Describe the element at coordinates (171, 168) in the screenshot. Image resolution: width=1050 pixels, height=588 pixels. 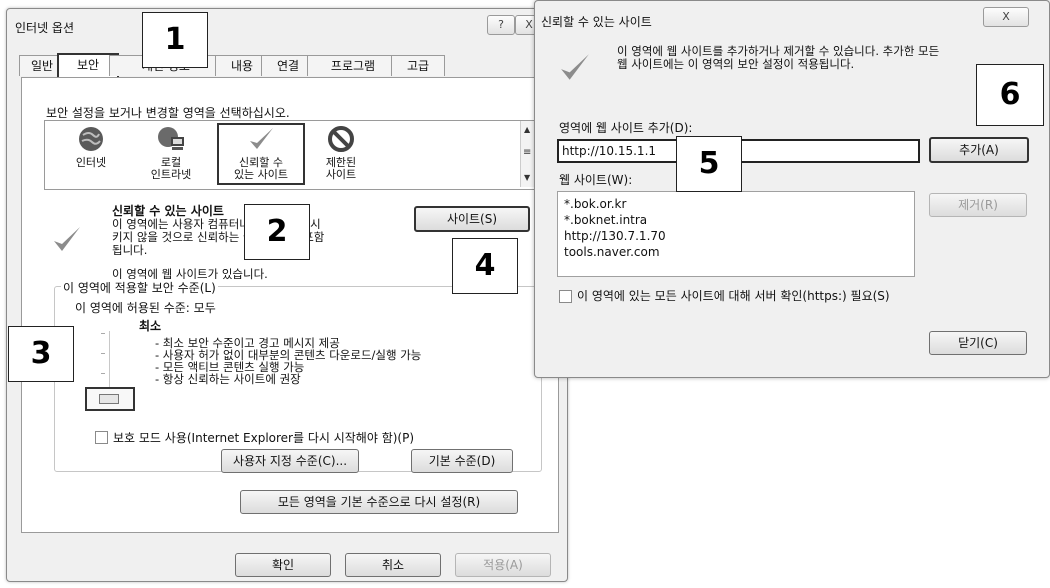
I see `zone-label: 로컬 인트라넷` at that location.